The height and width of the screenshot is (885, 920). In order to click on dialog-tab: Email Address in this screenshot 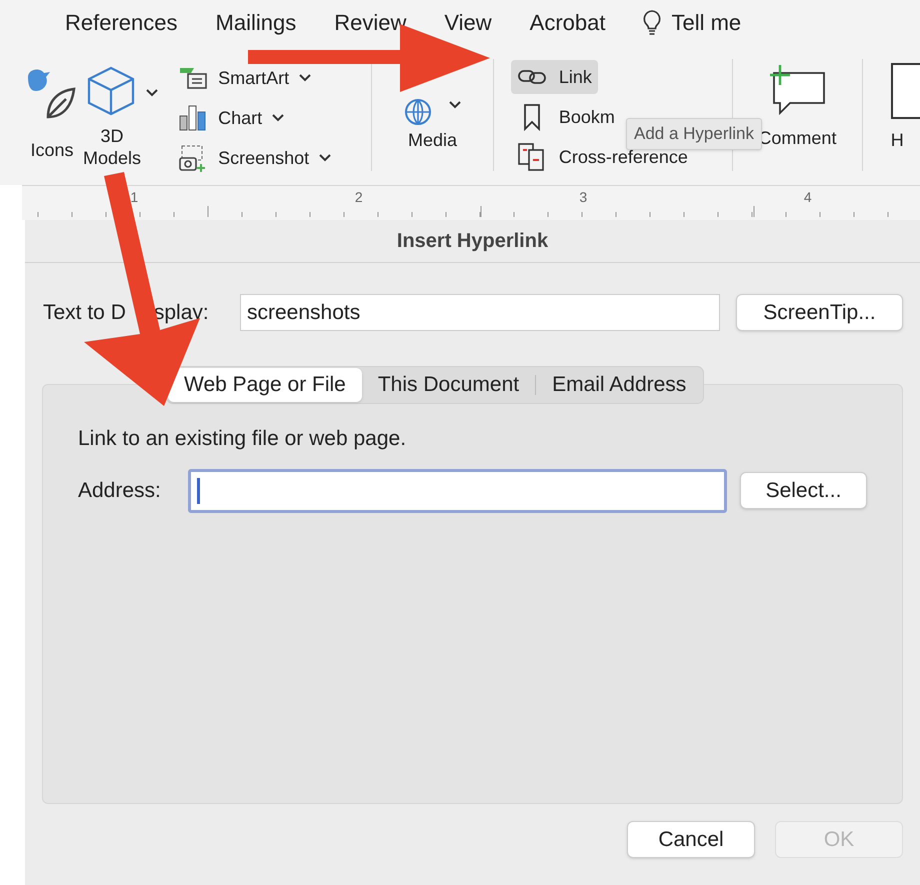, I will do `click(619, 385)`.